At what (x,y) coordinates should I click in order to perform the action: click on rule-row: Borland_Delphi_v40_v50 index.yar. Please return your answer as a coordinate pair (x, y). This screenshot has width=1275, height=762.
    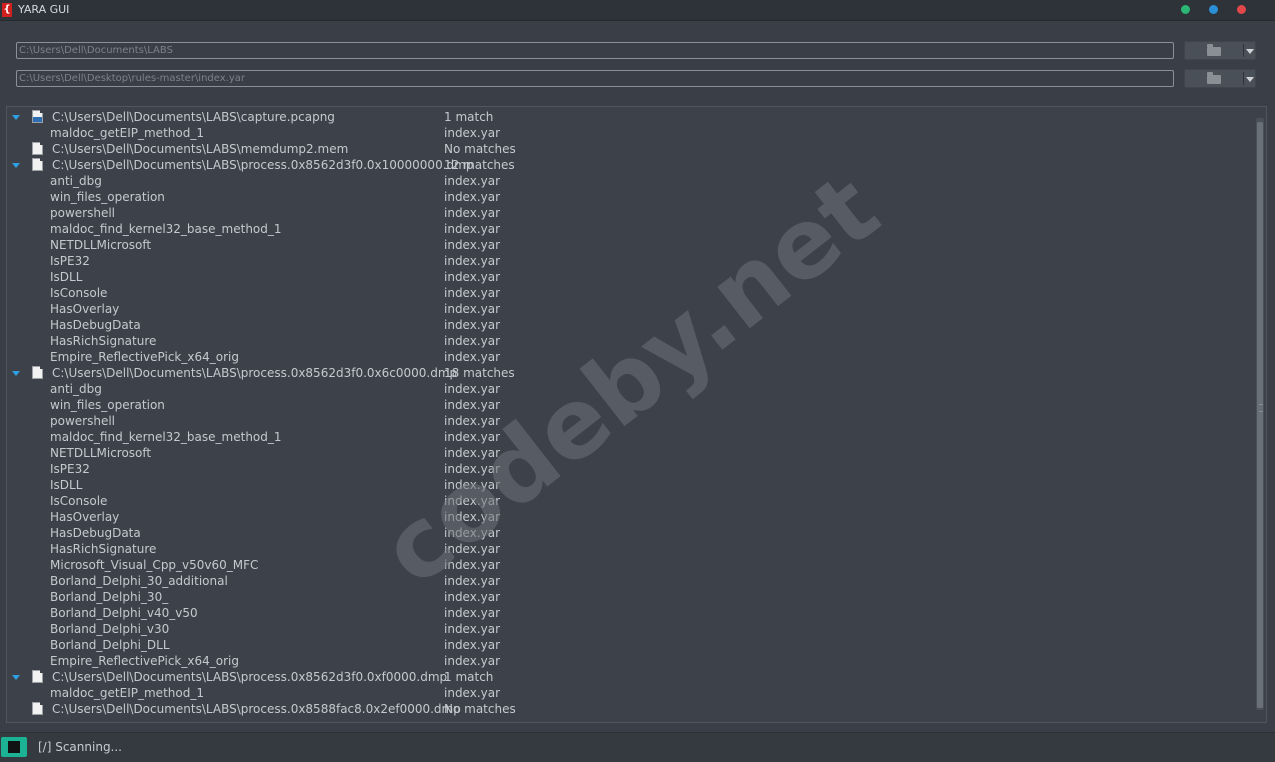
    Looking at the image, I should click on (627, 613).